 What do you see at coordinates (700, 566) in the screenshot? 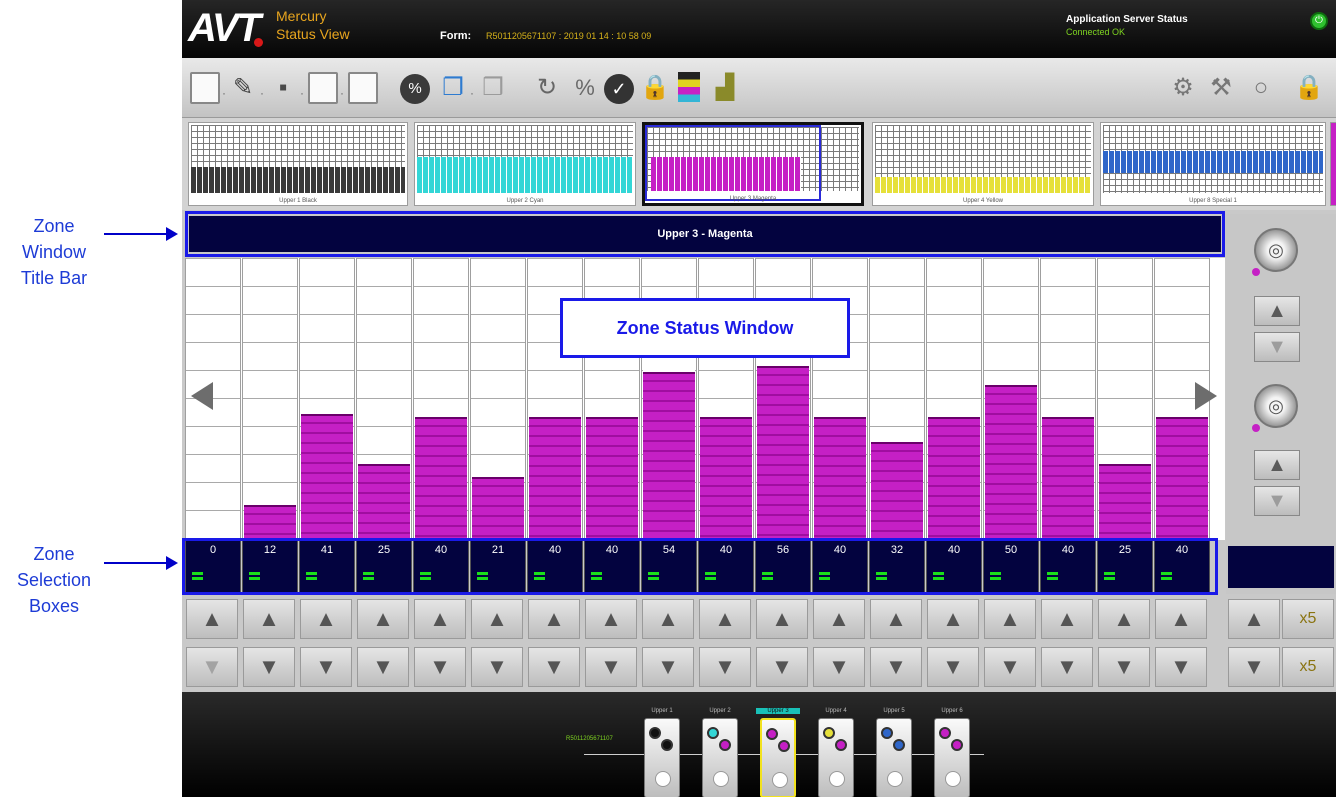
I see `zone-selection-highlight` at bounding box center [700, 566].